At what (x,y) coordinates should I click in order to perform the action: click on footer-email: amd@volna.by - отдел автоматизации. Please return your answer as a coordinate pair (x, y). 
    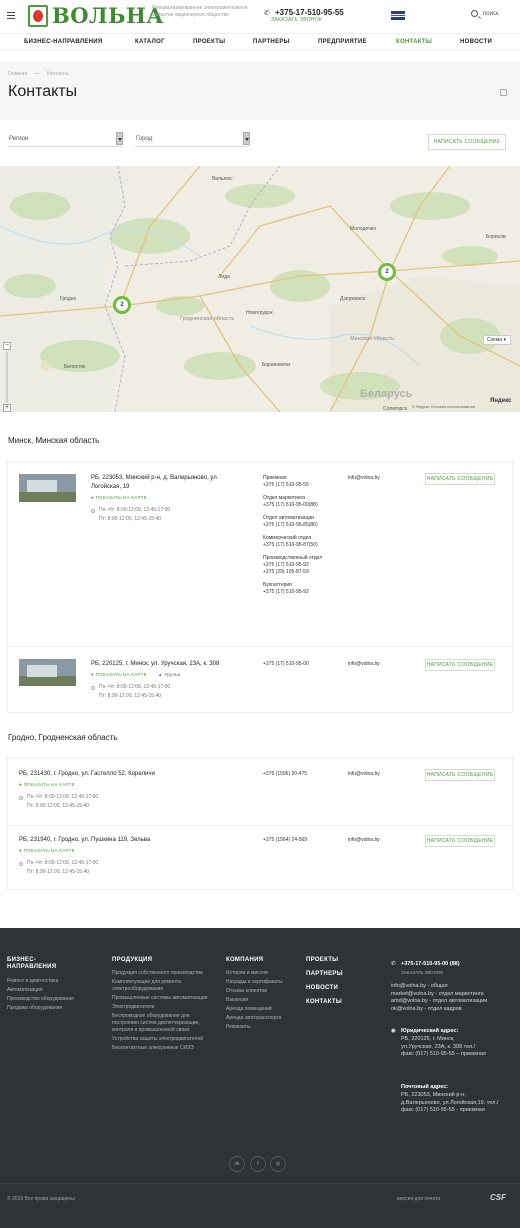
    Looking at the image, I should click on (453, 1002).